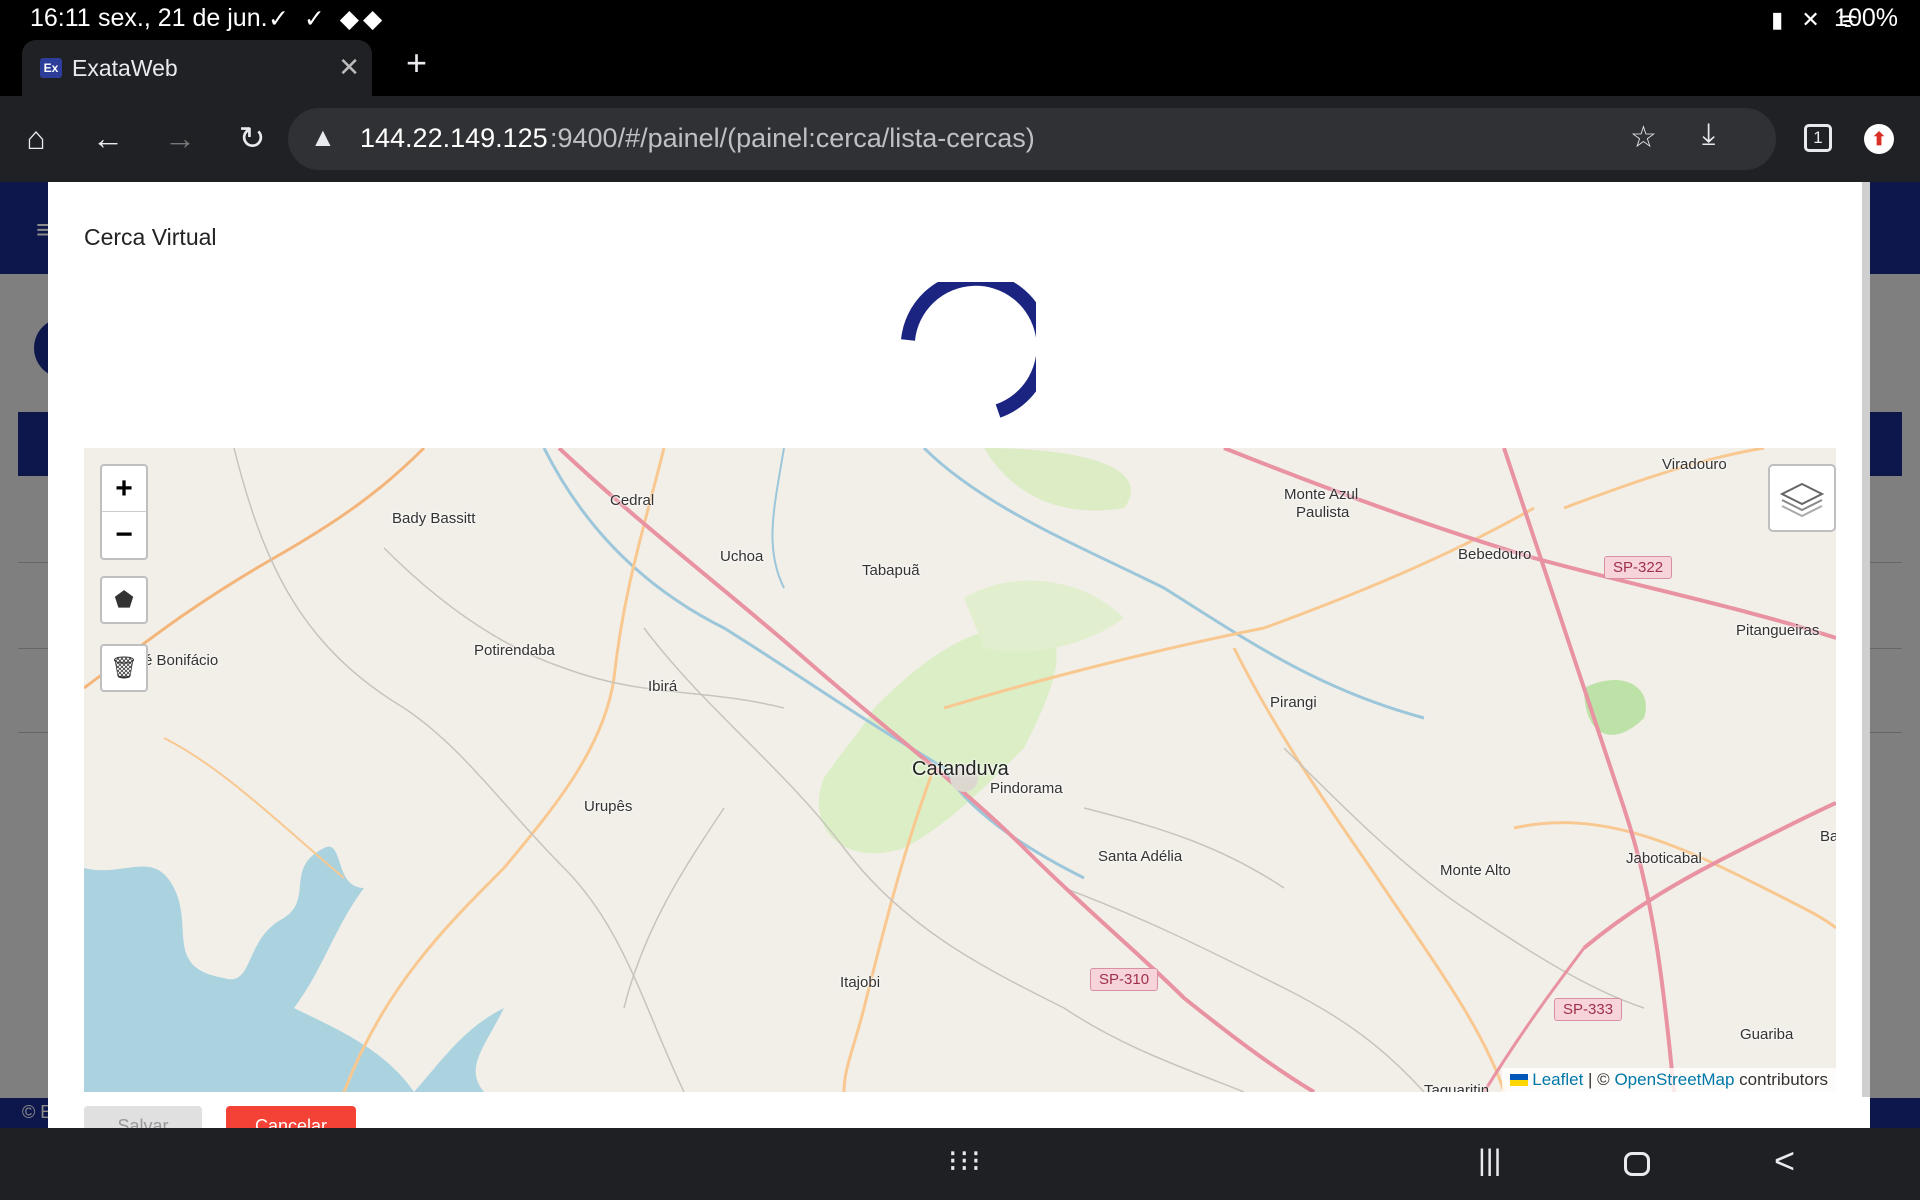  What do you see at coordinates (1879, 139) in the screenshot?
I see `profile-update-icon: ⬆` at bounding box center [1879, 139].